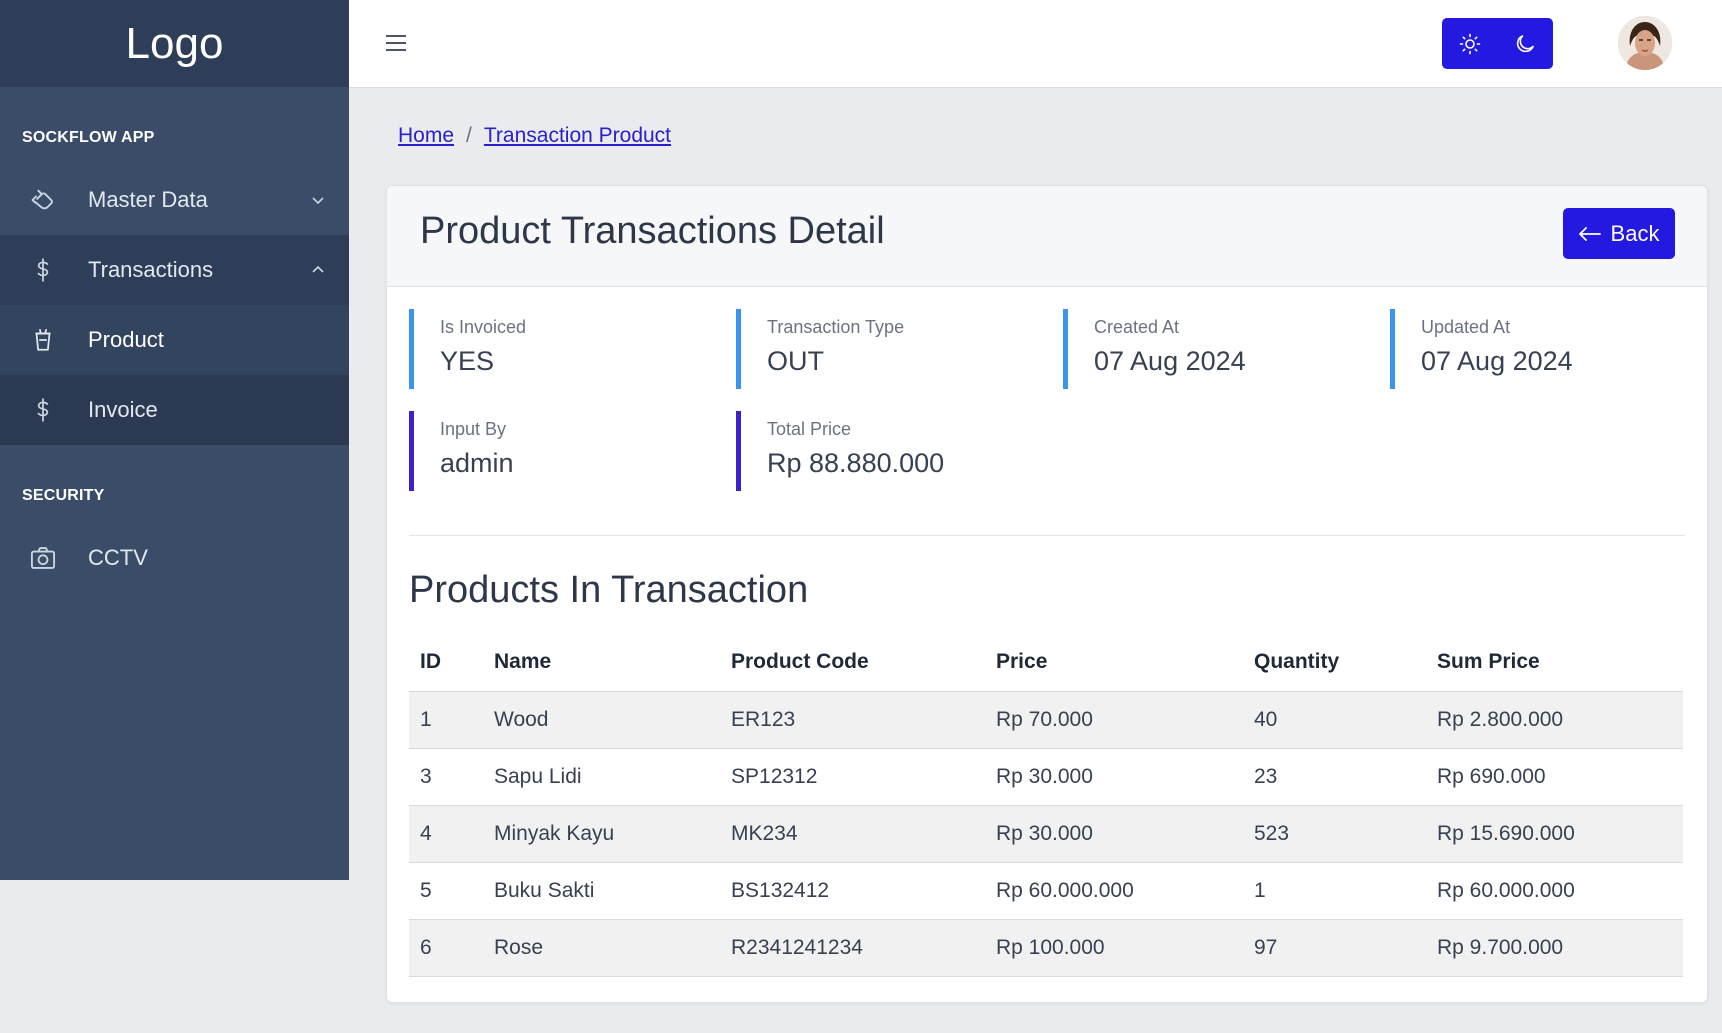 Image resolution: width=1722 pixels, height=1033 pixels. What do you see at coordinates (601, 948) in the screenshot?
I see `cell-name: Rose` at bounding box center [601, 948].